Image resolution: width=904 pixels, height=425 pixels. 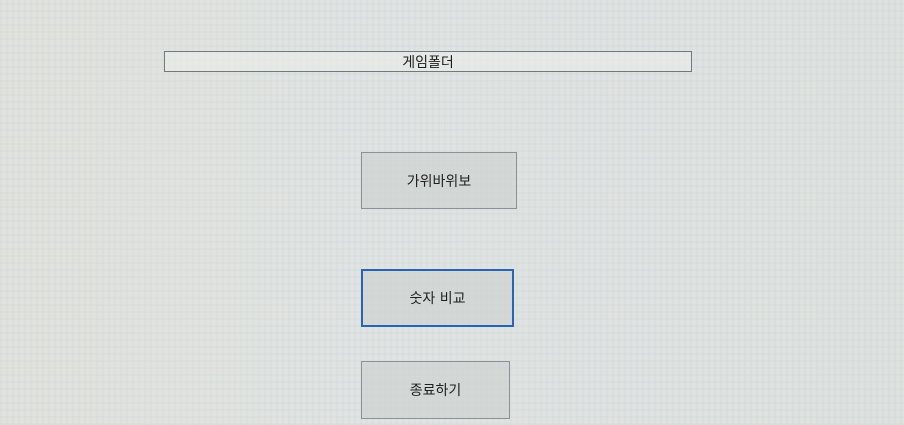 I want to click on rock-paper-scissors-button: 가위바위보, so click(x=439, y=180).